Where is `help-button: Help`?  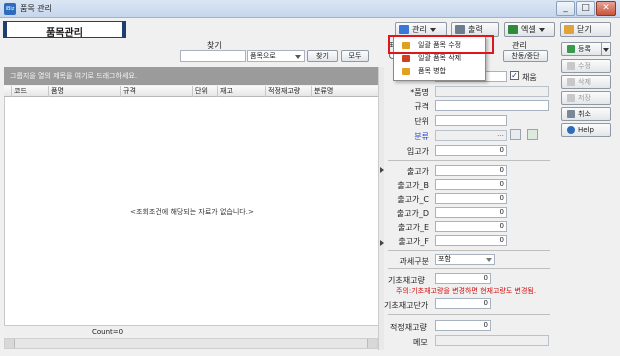
help-button: Help is located at coordinates (586, 130).